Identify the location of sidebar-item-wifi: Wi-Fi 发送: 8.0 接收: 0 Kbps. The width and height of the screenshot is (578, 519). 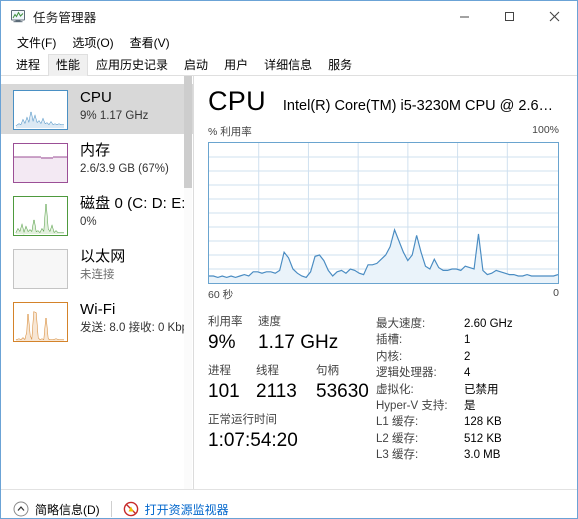
(97, 321).